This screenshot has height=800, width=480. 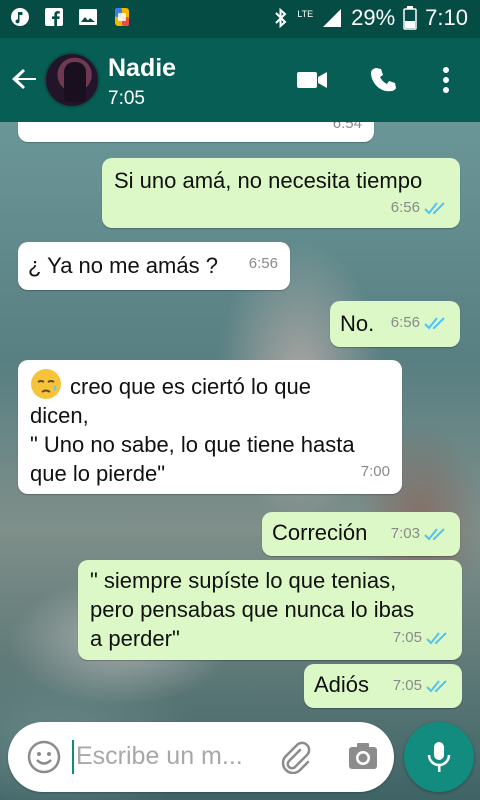 What do you see at coordinates (73, 757) in the screenshot?
I see `text-cursor` at bounding box center [73, 757].